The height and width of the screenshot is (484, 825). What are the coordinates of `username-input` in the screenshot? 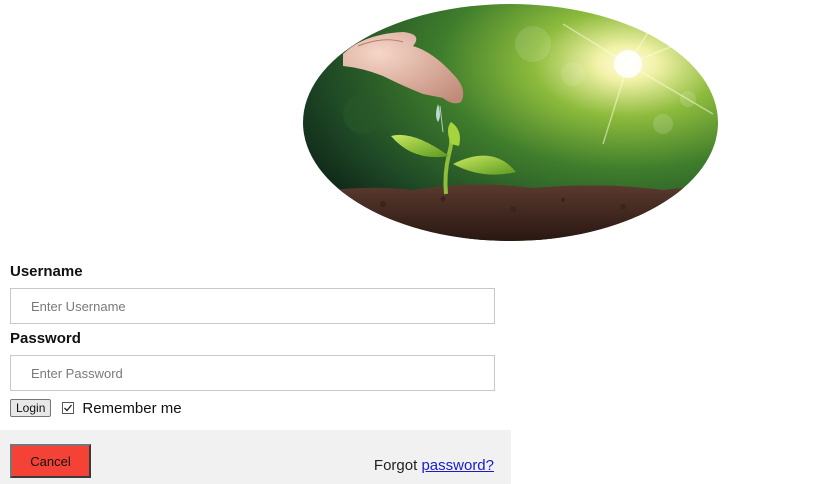 It's located at (252, 306).